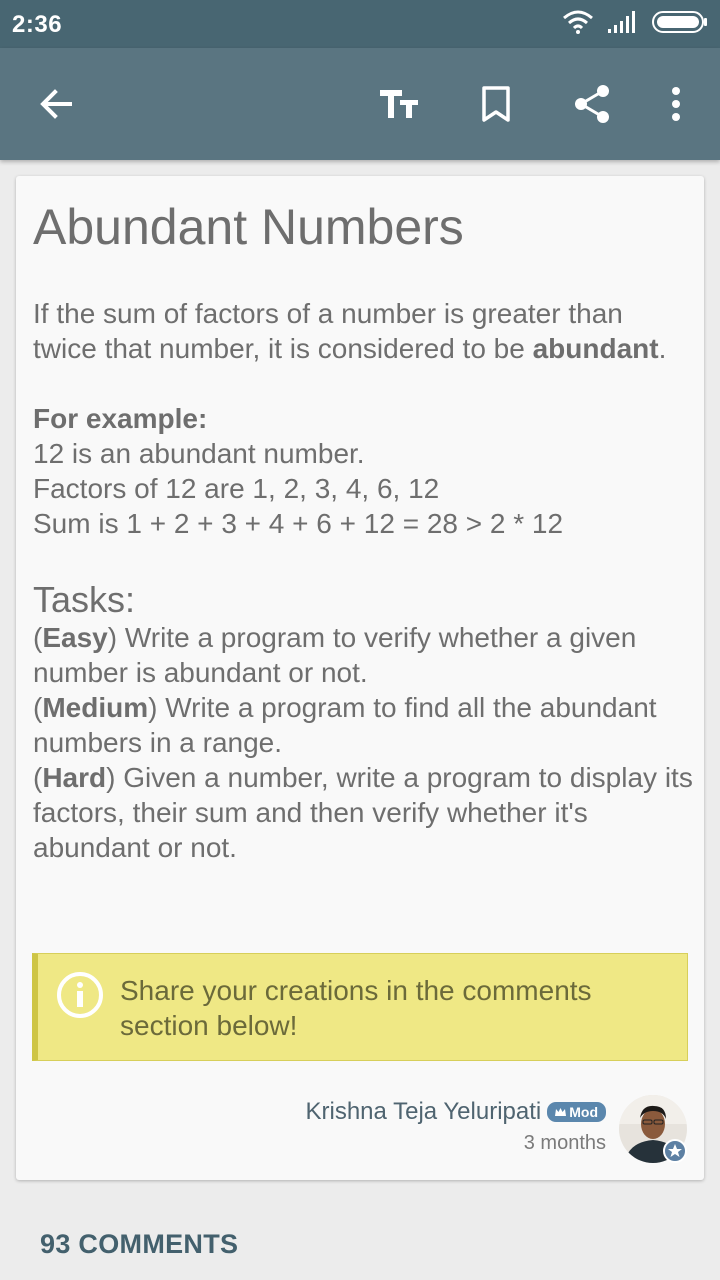 The width and height of the screenshot is (720, 1280). I want to click on share-icon, so click(592, 104).